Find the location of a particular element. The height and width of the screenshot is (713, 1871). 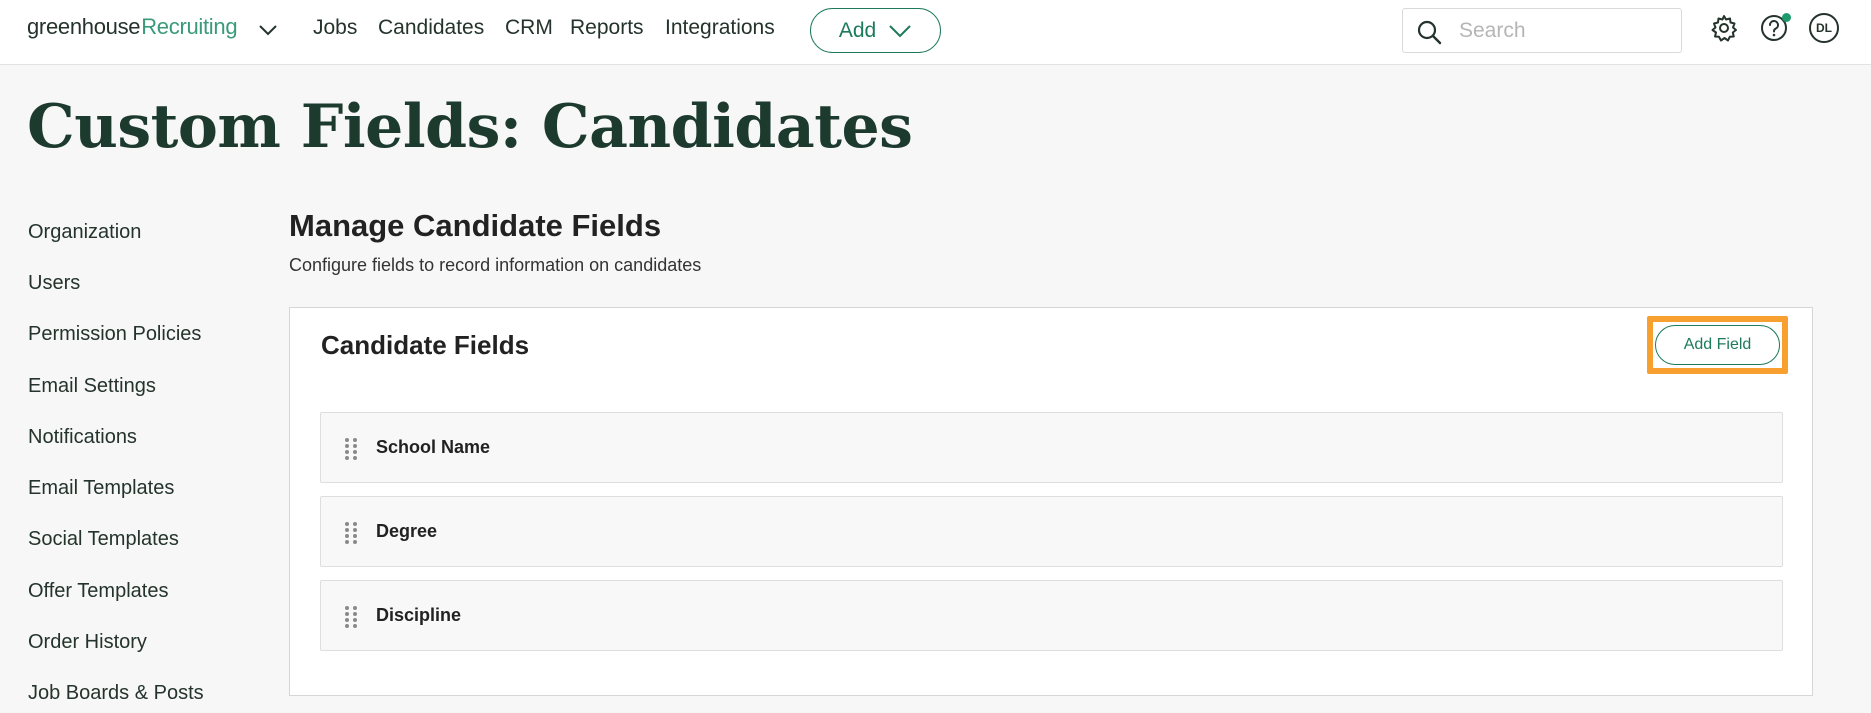

logo-brand: greenhouse is located at coordinates (84, 26).